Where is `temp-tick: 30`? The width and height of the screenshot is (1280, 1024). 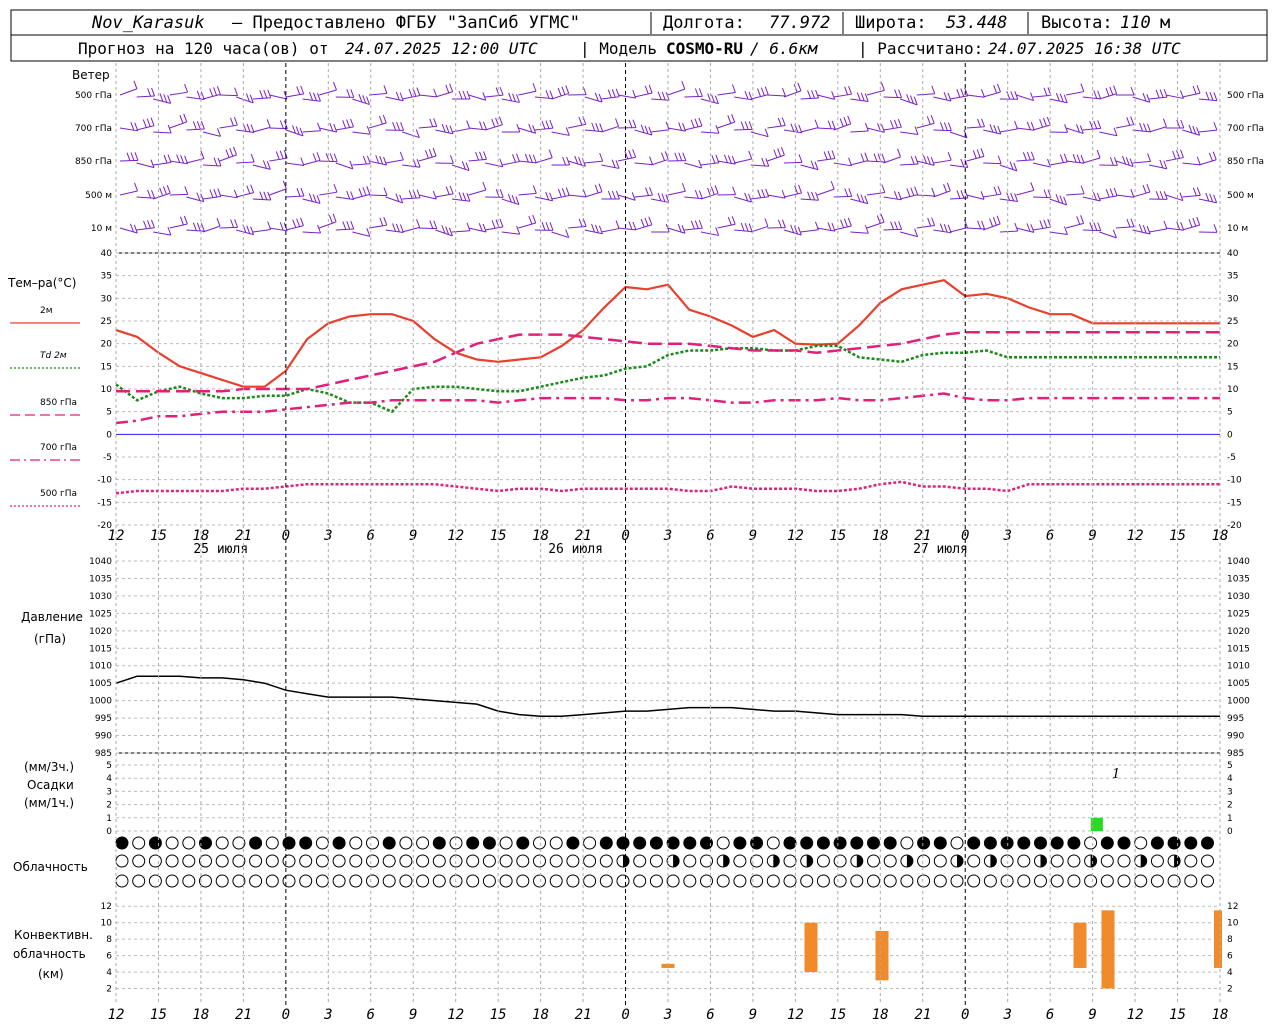 temp-tick: 30 is located at coordinates (1233, 299).